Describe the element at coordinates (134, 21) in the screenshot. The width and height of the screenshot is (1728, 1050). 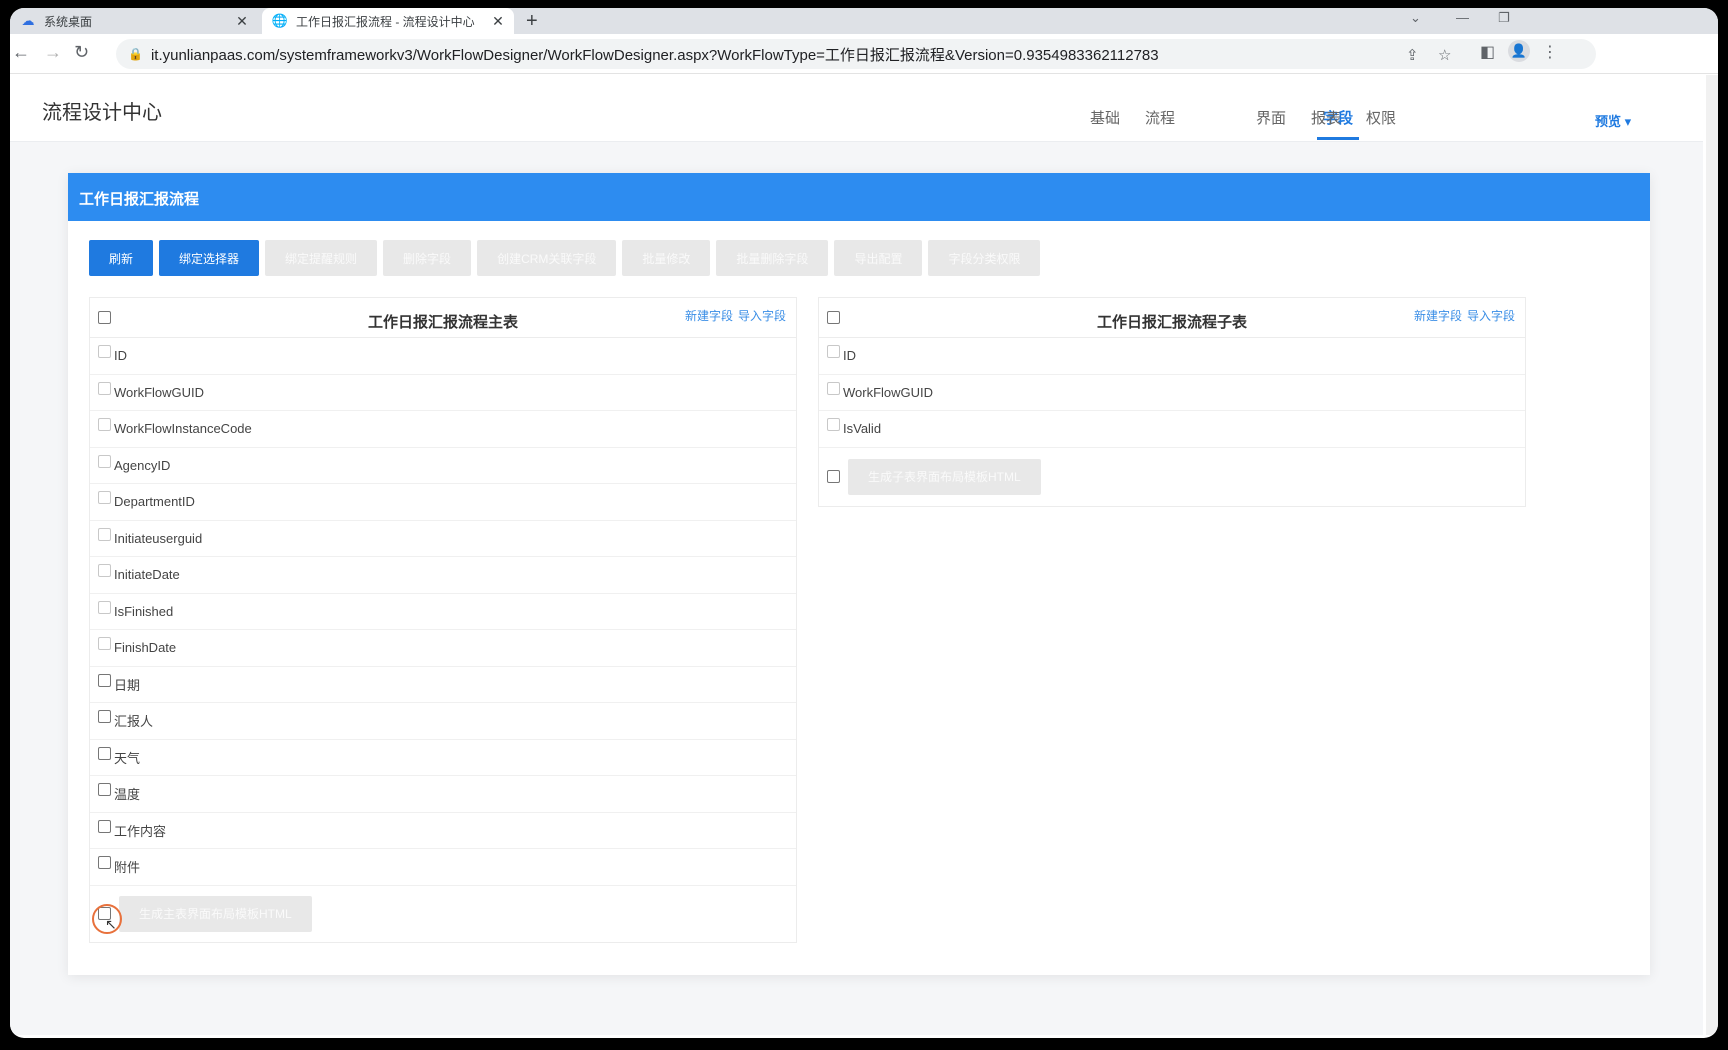
I see `browser-tab-desktop: ☁ 系统桌面 ✕` at that location.